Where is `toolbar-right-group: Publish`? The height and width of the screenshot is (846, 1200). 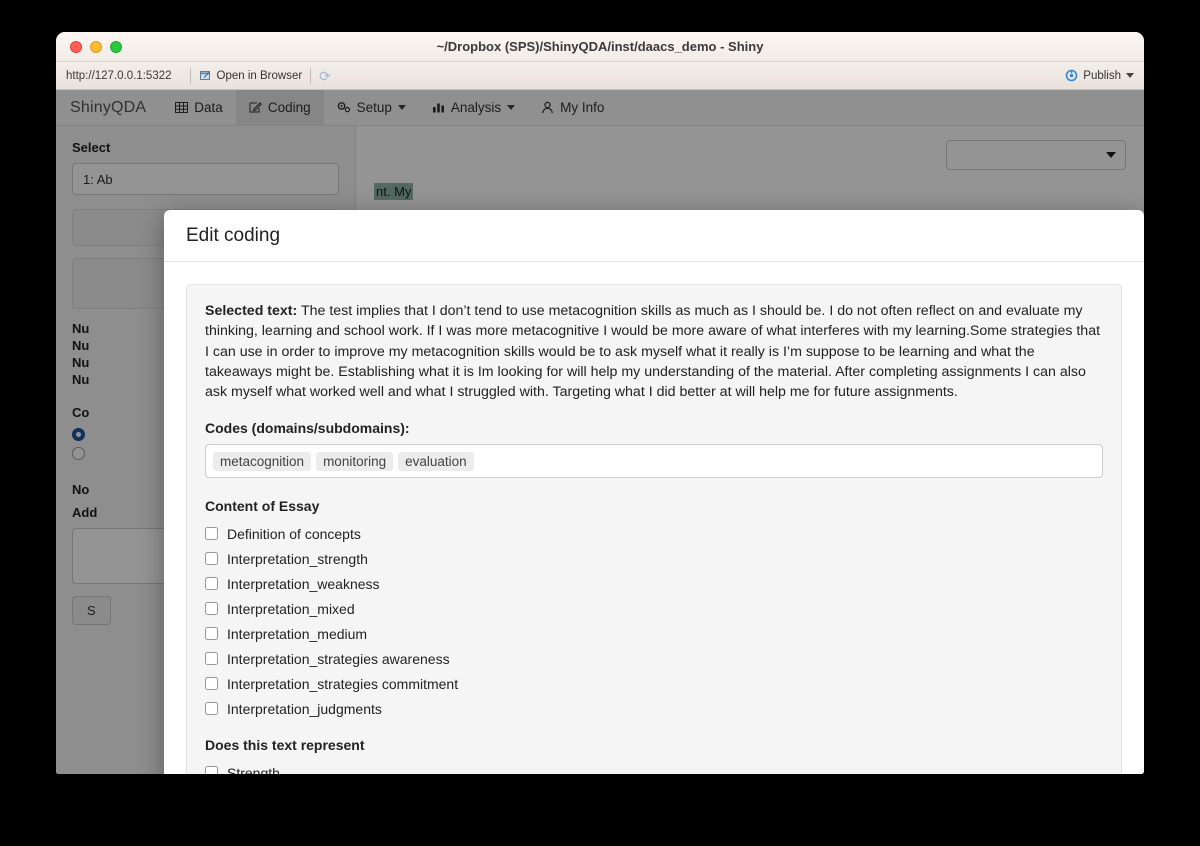
toolbar-right-group: Publish is located at coordinates (1099, 75).